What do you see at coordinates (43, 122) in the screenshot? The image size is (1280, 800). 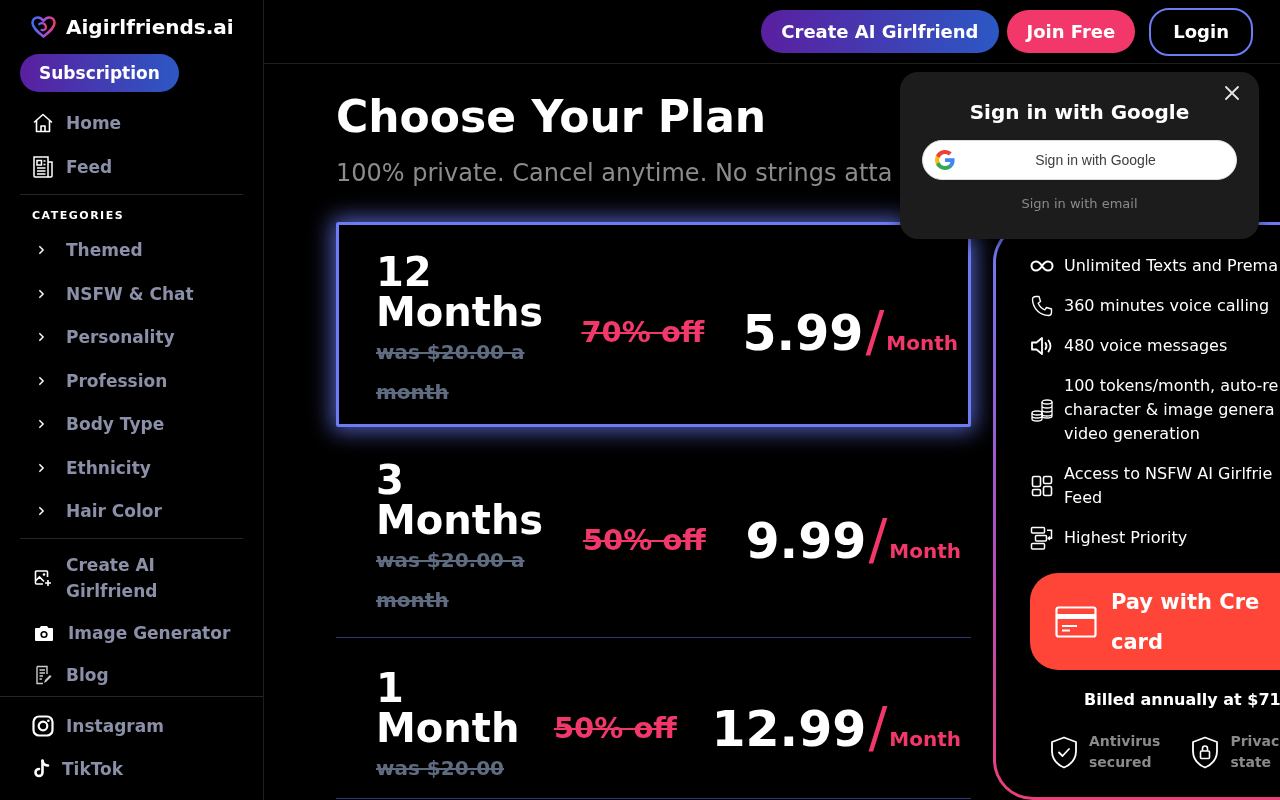 I see `home-icon` at bounding box center [43, 122].